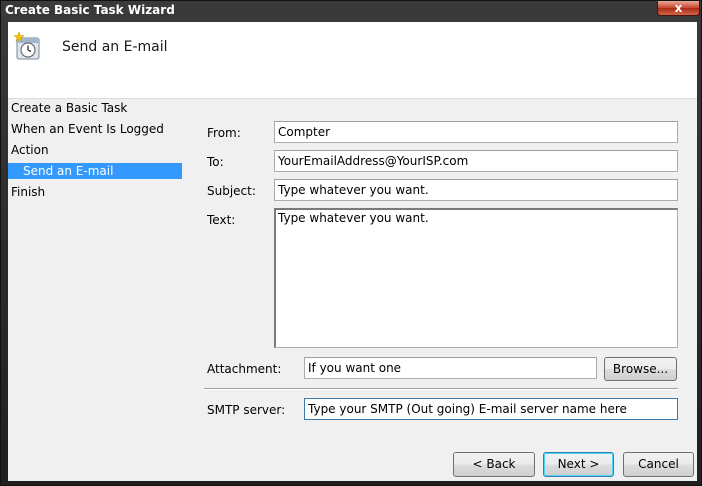 The height and width of the screenshot is (486, 702). Describe the element at coordinates (26, 45) in the screenshot. I see `task-scheduler-clock-icon` at that location.